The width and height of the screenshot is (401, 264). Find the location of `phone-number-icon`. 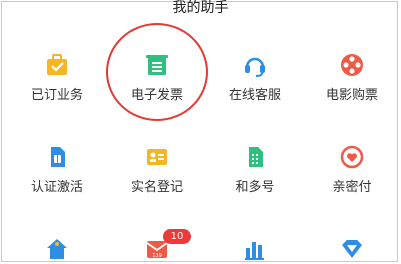

phone-number-icon is located at coordinates (256, 157).